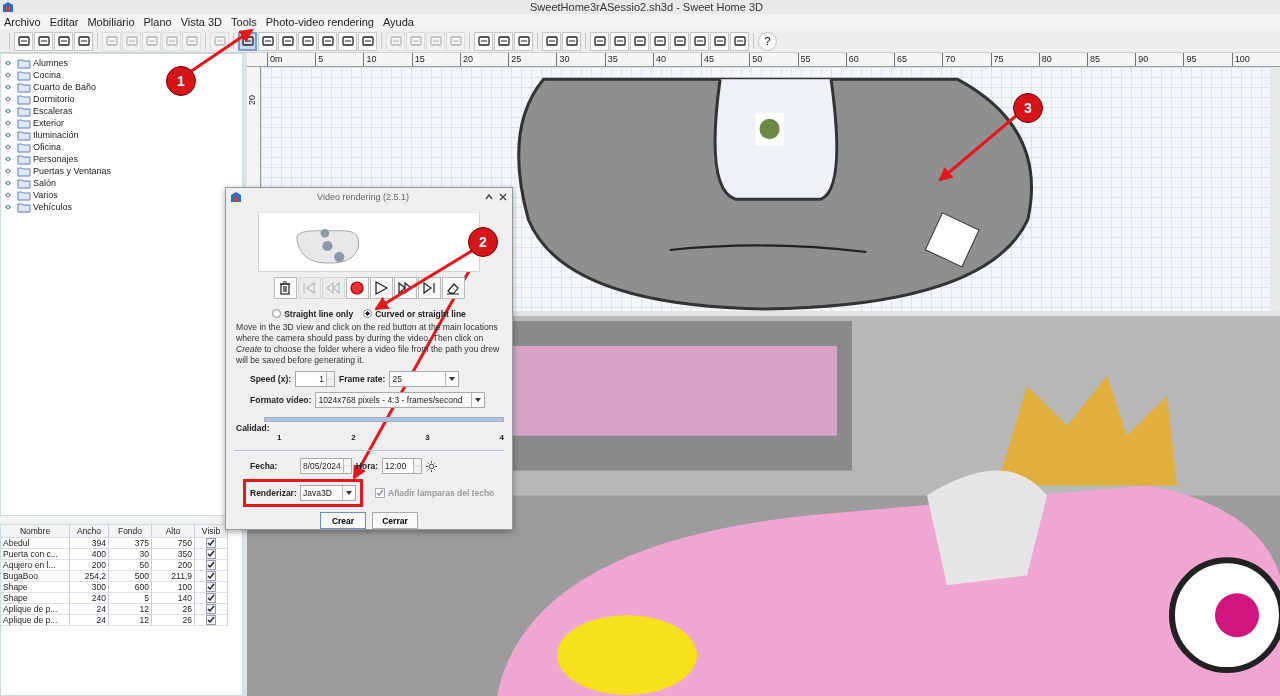 This screenshot has height=696, width=1280. I want to click on time-spinner: 12:00, so click(402, 466).